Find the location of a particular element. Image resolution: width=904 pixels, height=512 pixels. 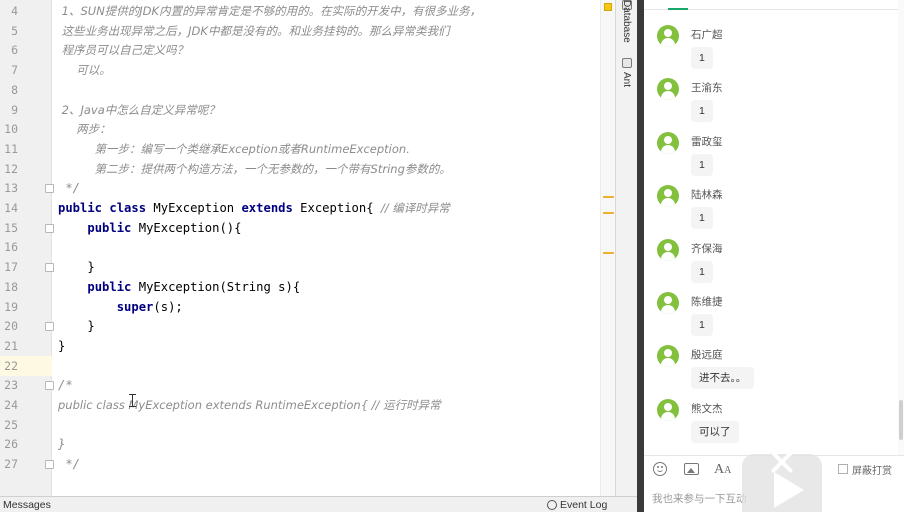

sender-name: 雷政玺 is located at coordinates (707, 141).